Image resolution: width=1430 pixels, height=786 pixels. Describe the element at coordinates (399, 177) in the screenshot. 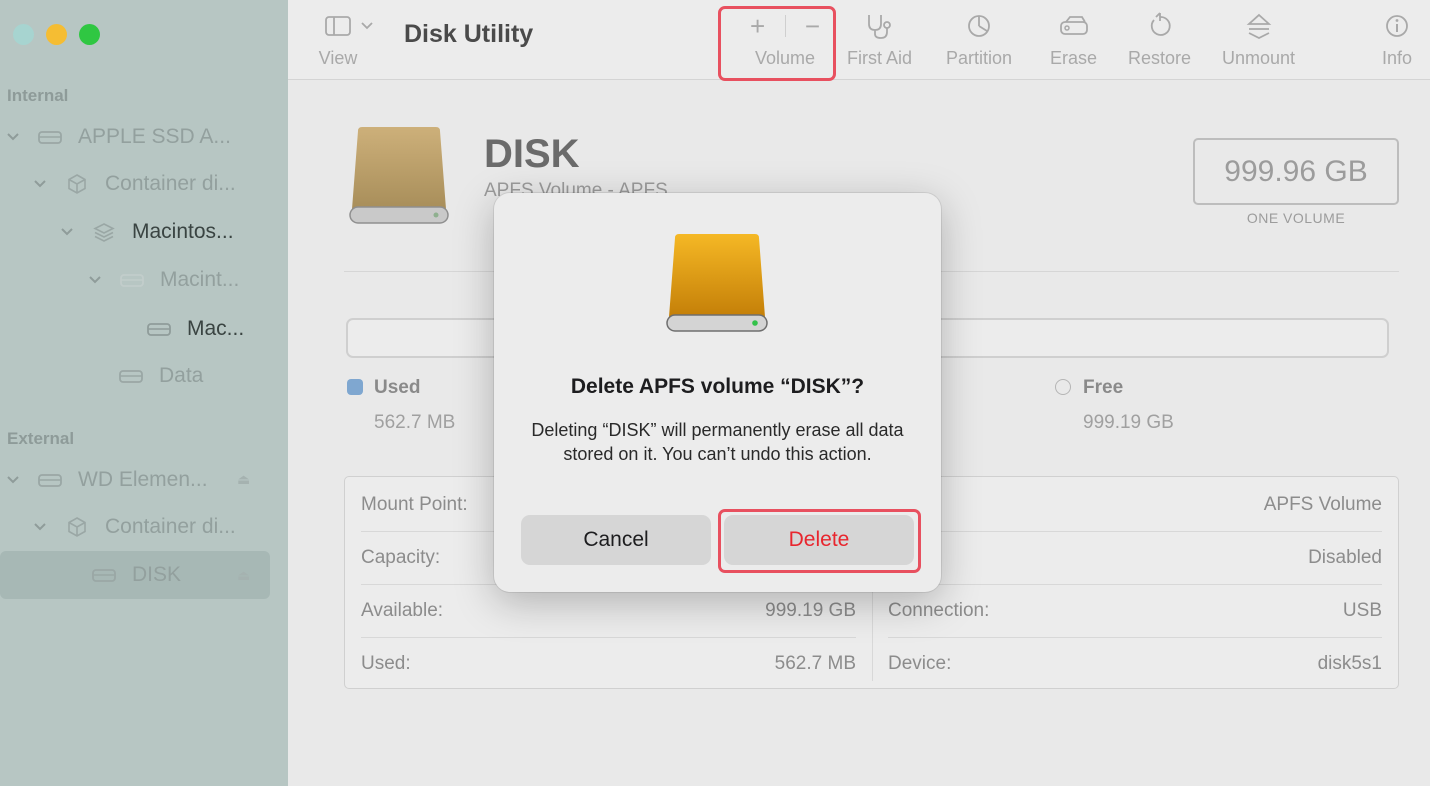

I see `volume-drive-icon` at that location.